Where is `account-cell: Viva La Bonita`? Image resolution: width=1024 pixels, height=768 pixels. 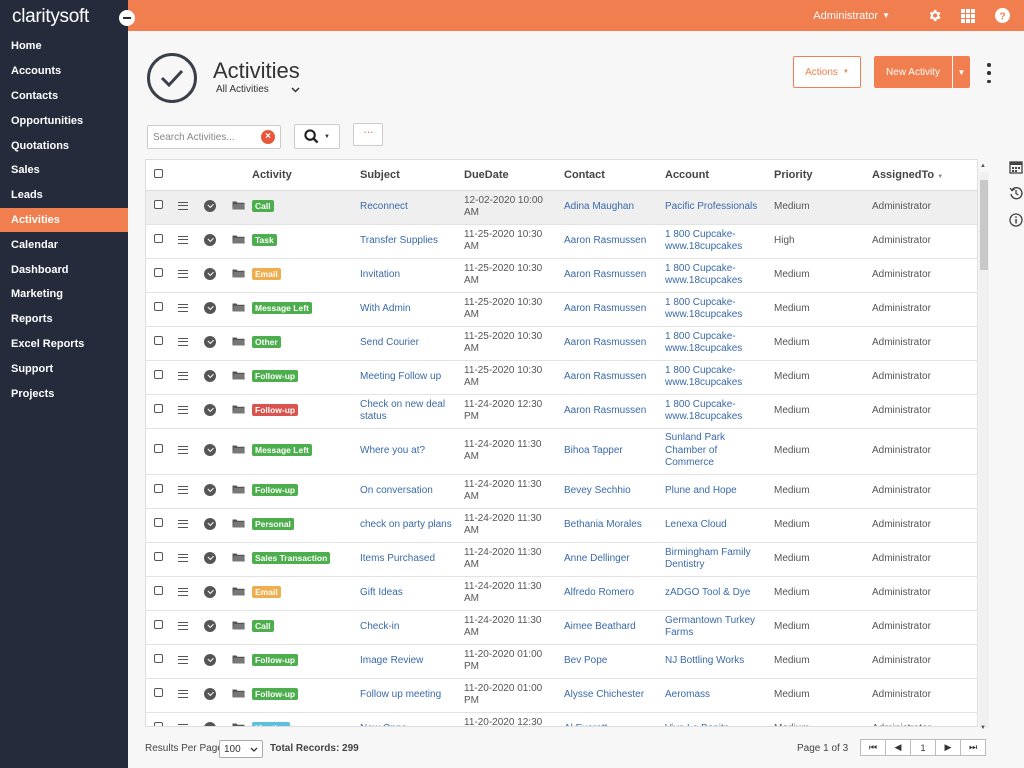 account-cell: Viva La Bonita is located at coordinates (719, 719).